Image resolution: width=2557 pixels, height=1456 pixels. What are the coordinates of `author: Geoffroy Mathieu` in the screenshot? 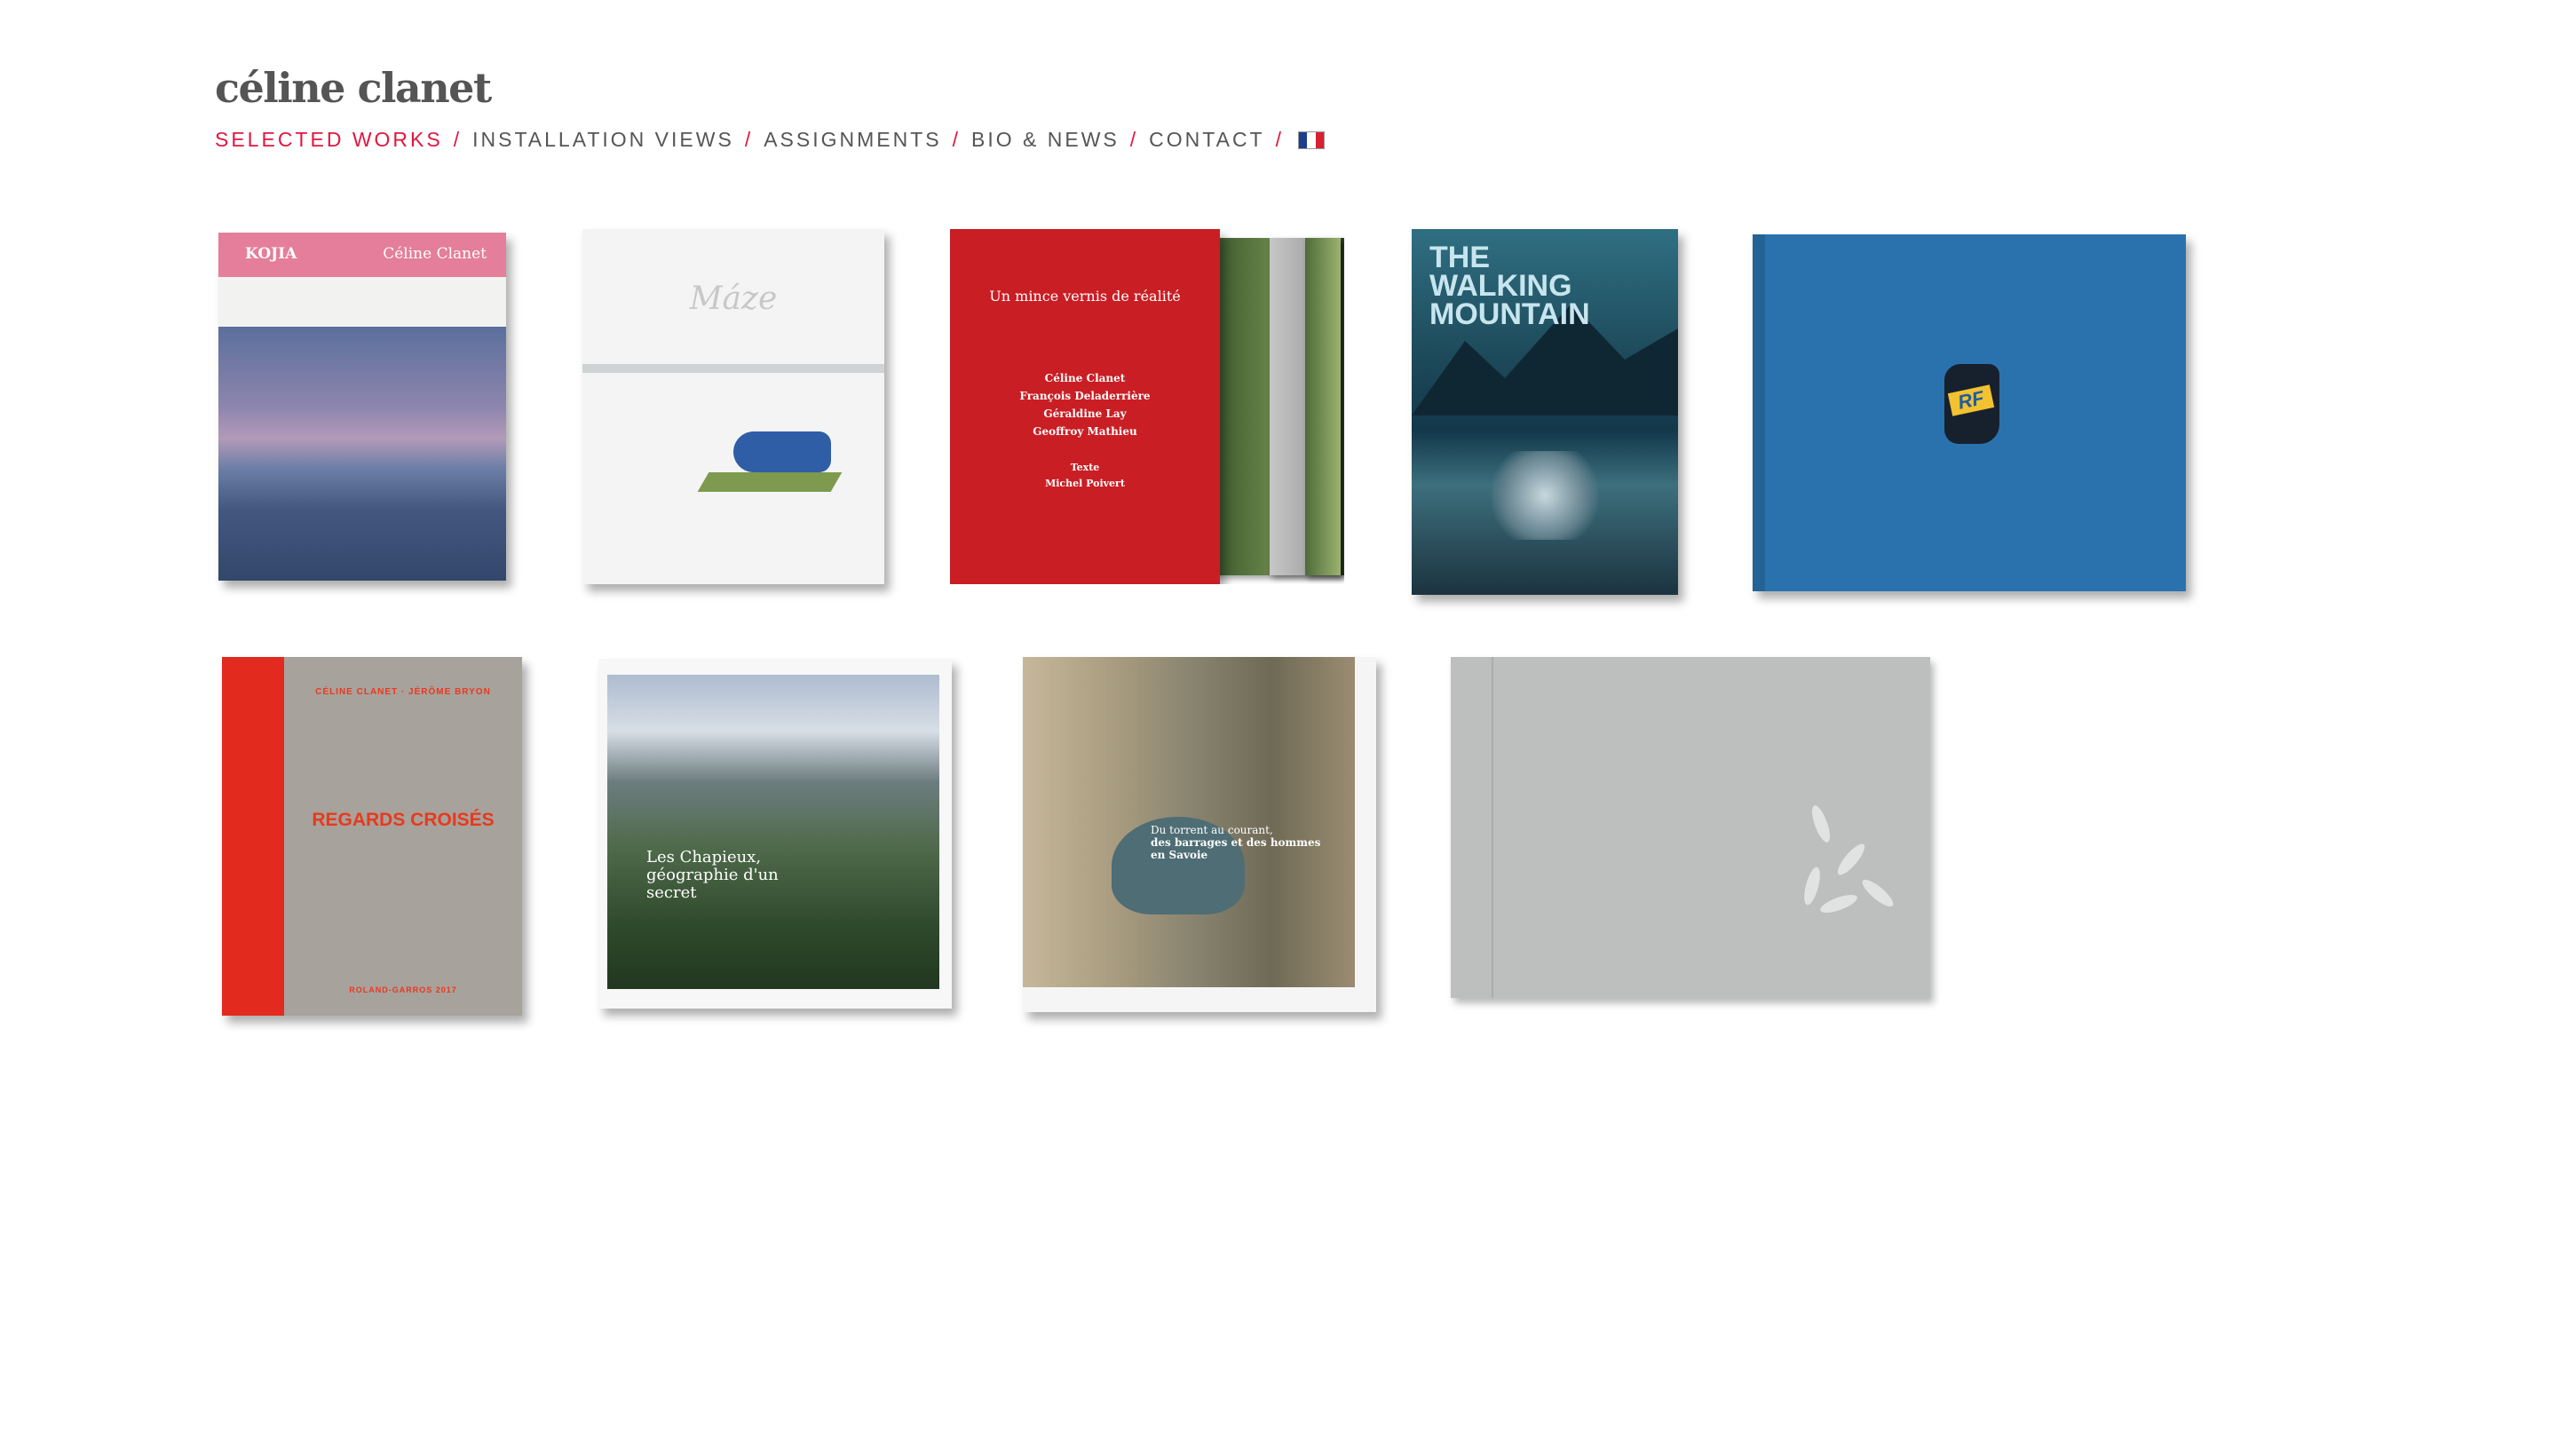 It's located at (1085, 431).